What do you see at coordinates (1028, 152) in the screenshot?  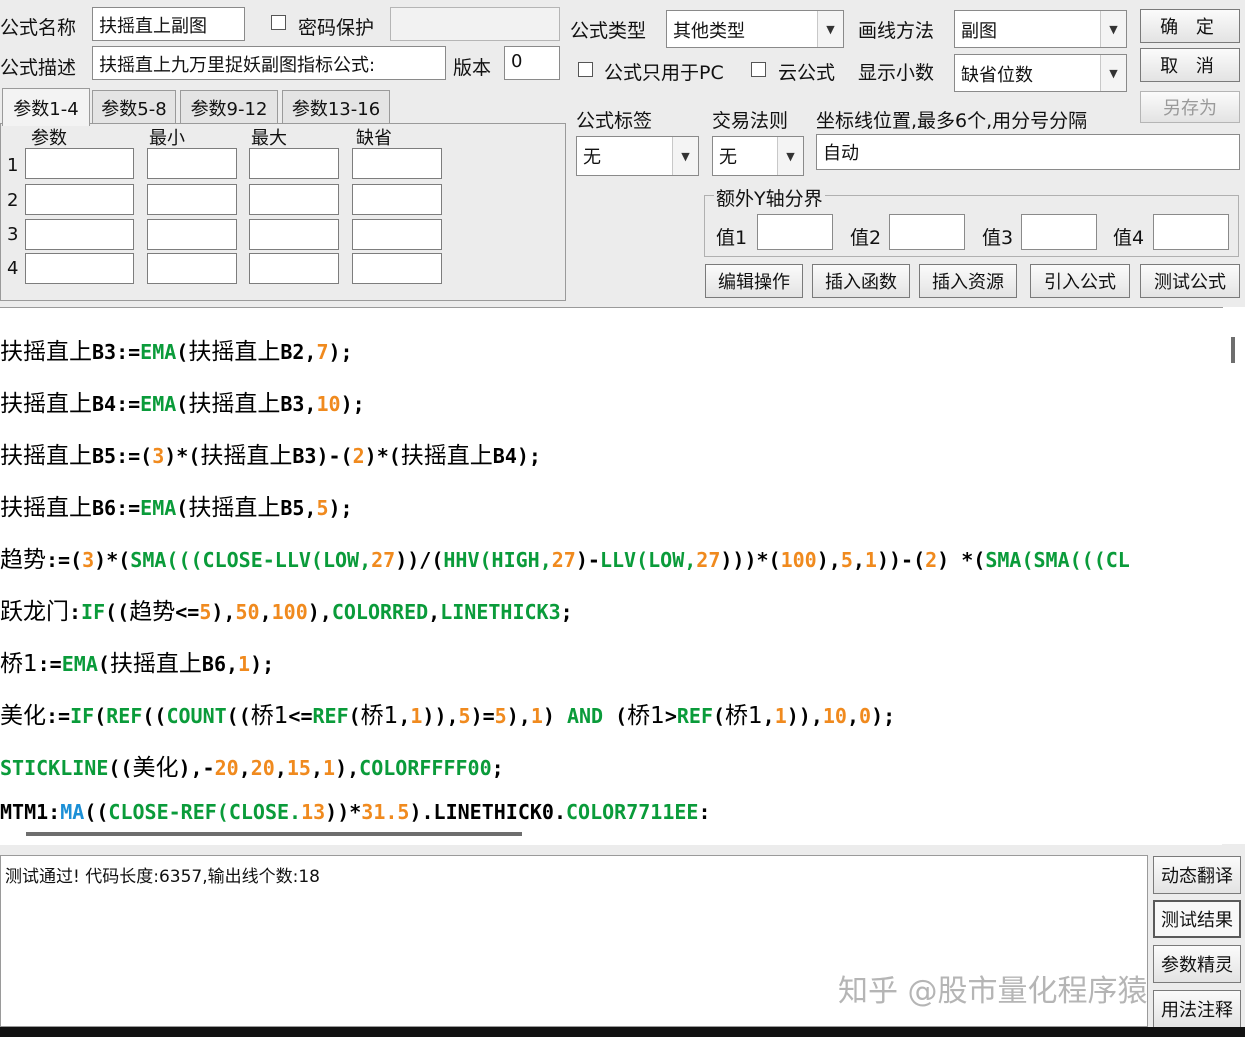 I see `axis-position-input: 自动` at bounding box center [1028, 152].